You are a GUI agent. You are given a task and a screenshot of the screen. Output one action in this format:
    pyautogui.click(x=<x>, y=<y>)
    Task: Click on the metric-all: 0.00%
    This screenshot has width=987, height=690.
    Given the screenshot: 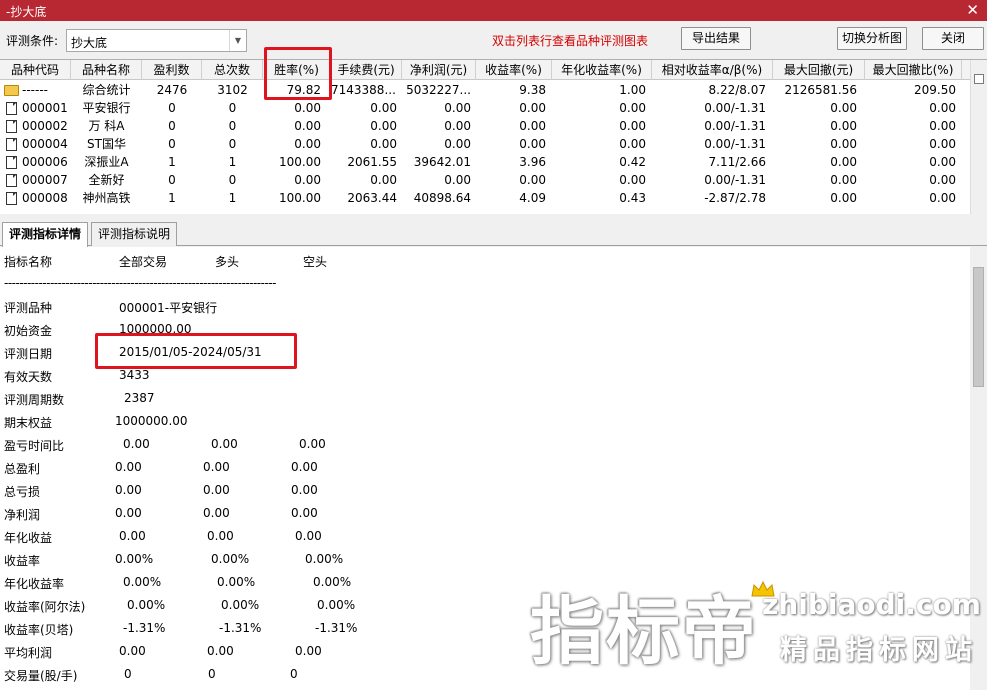 What is the action you would take?
    pyautogui.click(x=142, y=582)
    